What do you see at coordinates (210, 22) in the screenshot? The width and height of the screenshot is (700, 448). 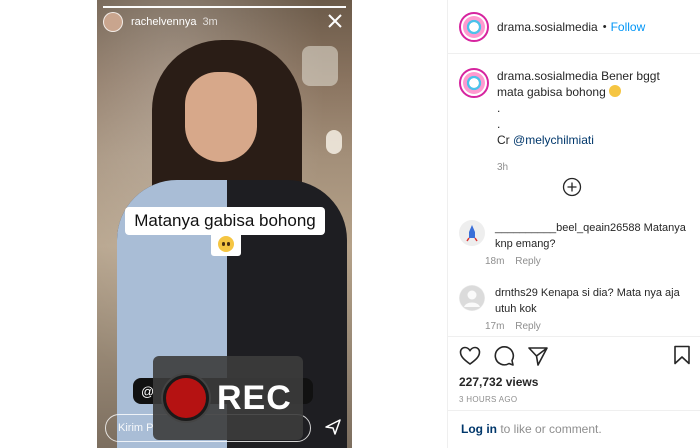 I see `story-time: 3m` at bounding box center [210, 22].